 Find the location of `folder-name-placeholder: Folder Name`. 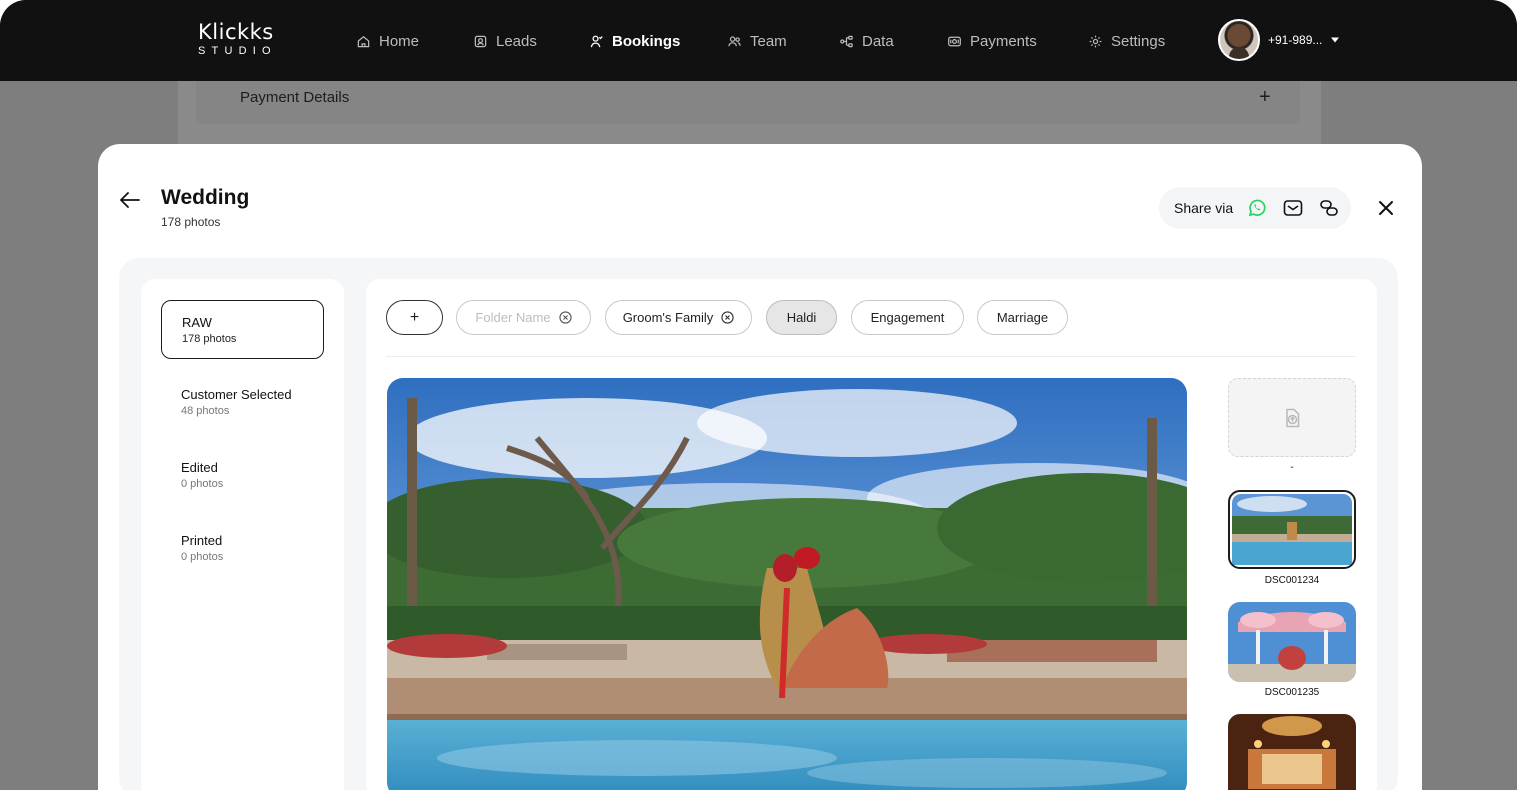

folder-name-placeholder: Folder Name is located at coordinates (513, 317).